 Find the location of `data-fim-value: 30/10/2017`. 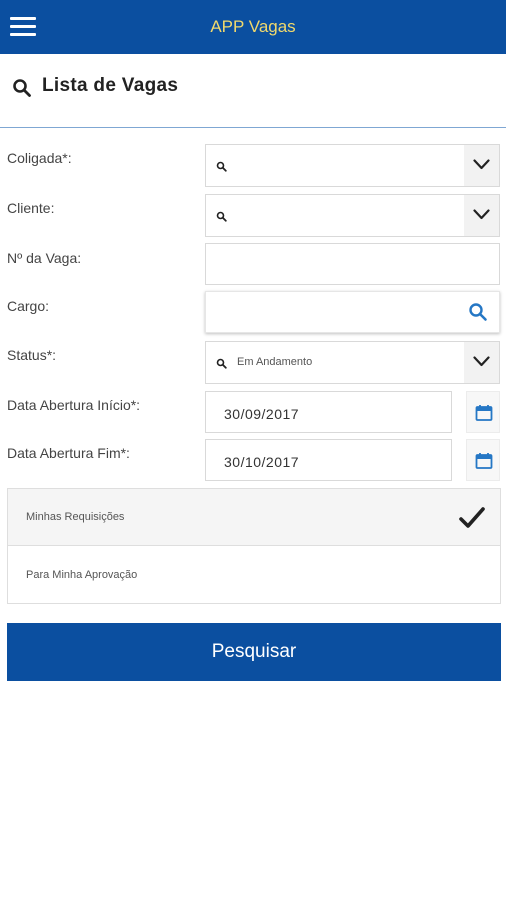

data-fim-value: 30/10/2017 is located at coordinates (262, 462).